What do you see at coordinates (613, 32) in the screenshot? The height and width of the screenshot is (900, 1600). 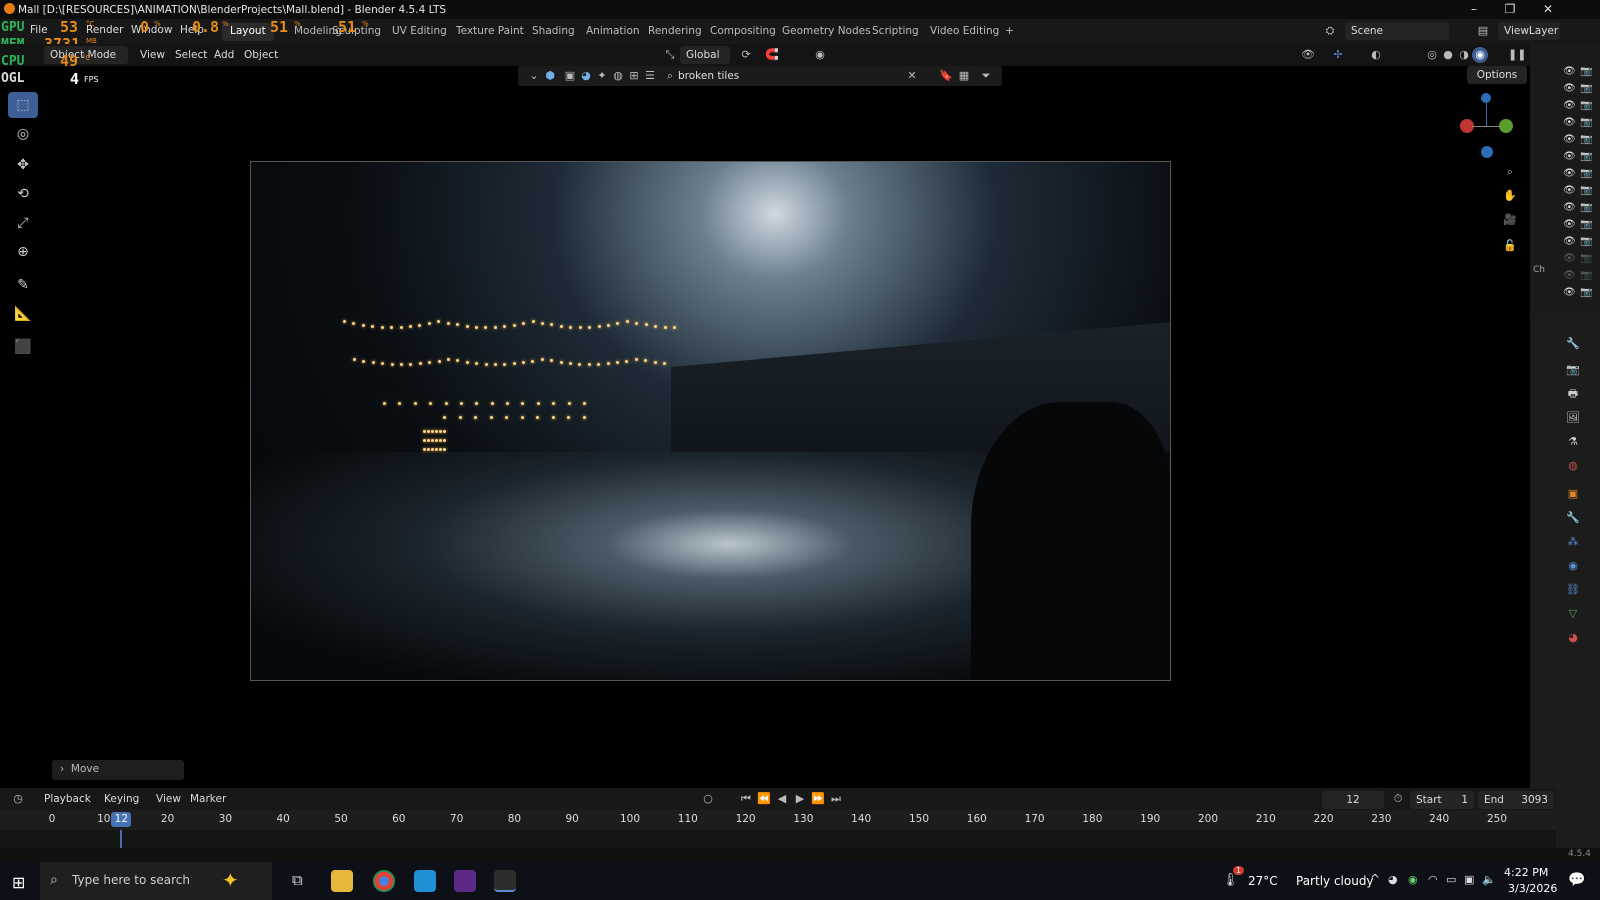 I see `tab-animation: Animation` at bounding box center [613, 32].